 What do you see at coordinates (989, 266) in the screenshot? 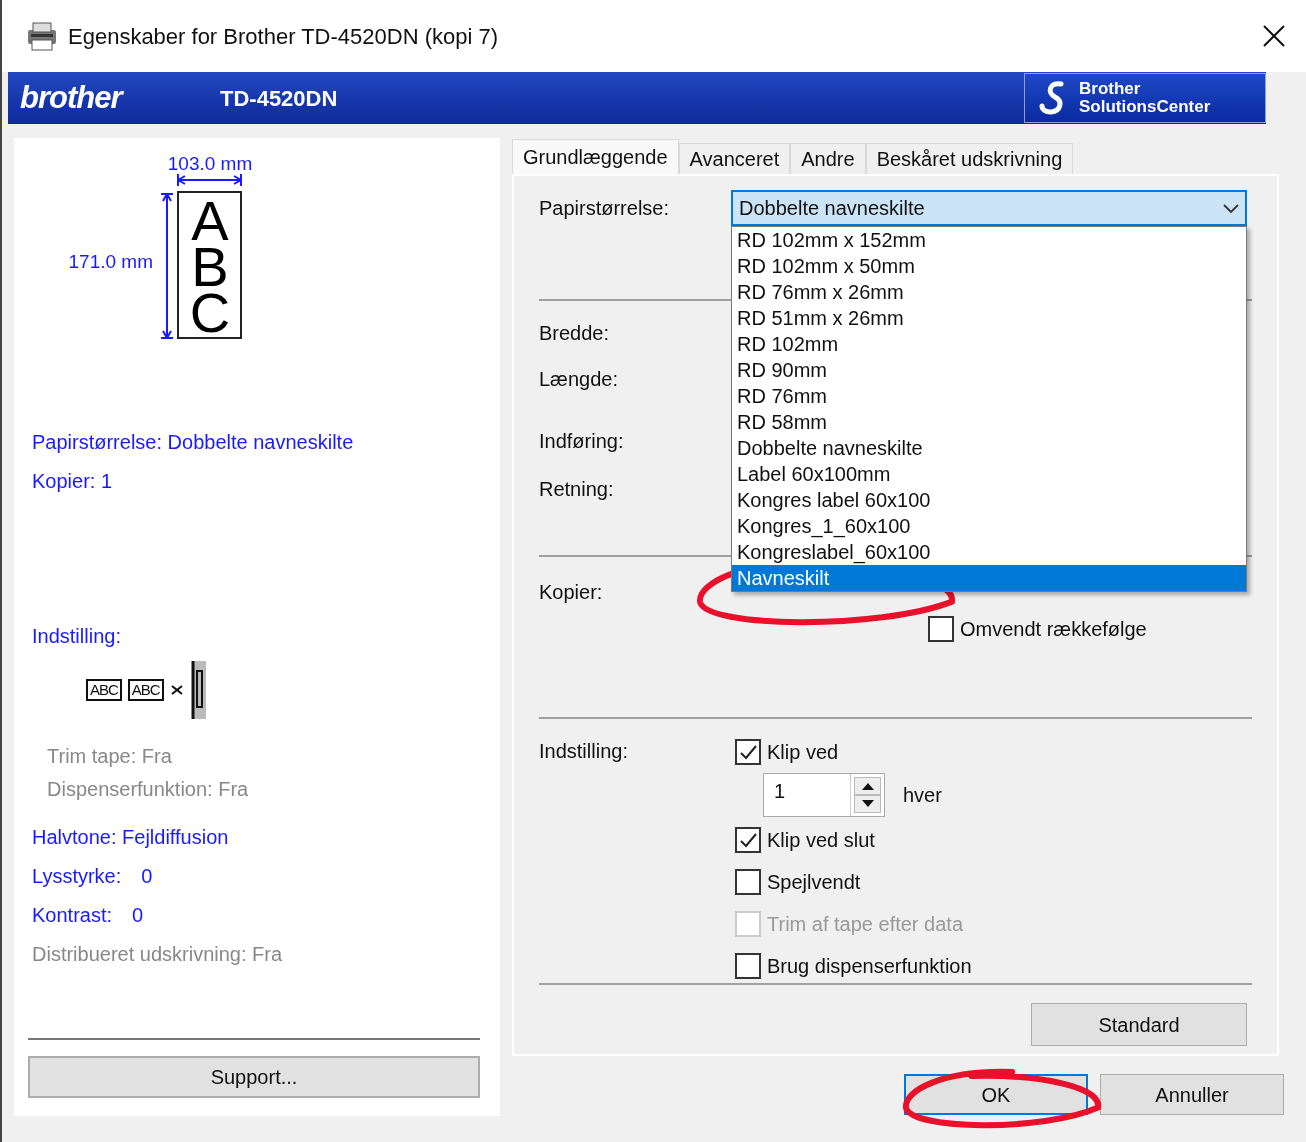
I see `dropdown-option: RD 102mm x 50mm` at bounding box center [989, 266].